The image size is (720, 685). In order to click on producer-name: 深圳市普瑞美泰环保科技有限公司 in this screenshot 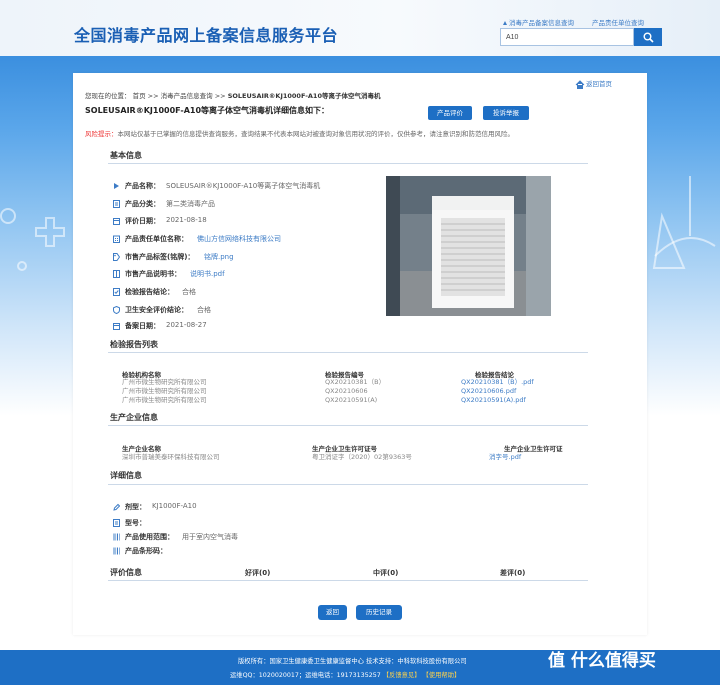, I will do `click(171, 457)`.